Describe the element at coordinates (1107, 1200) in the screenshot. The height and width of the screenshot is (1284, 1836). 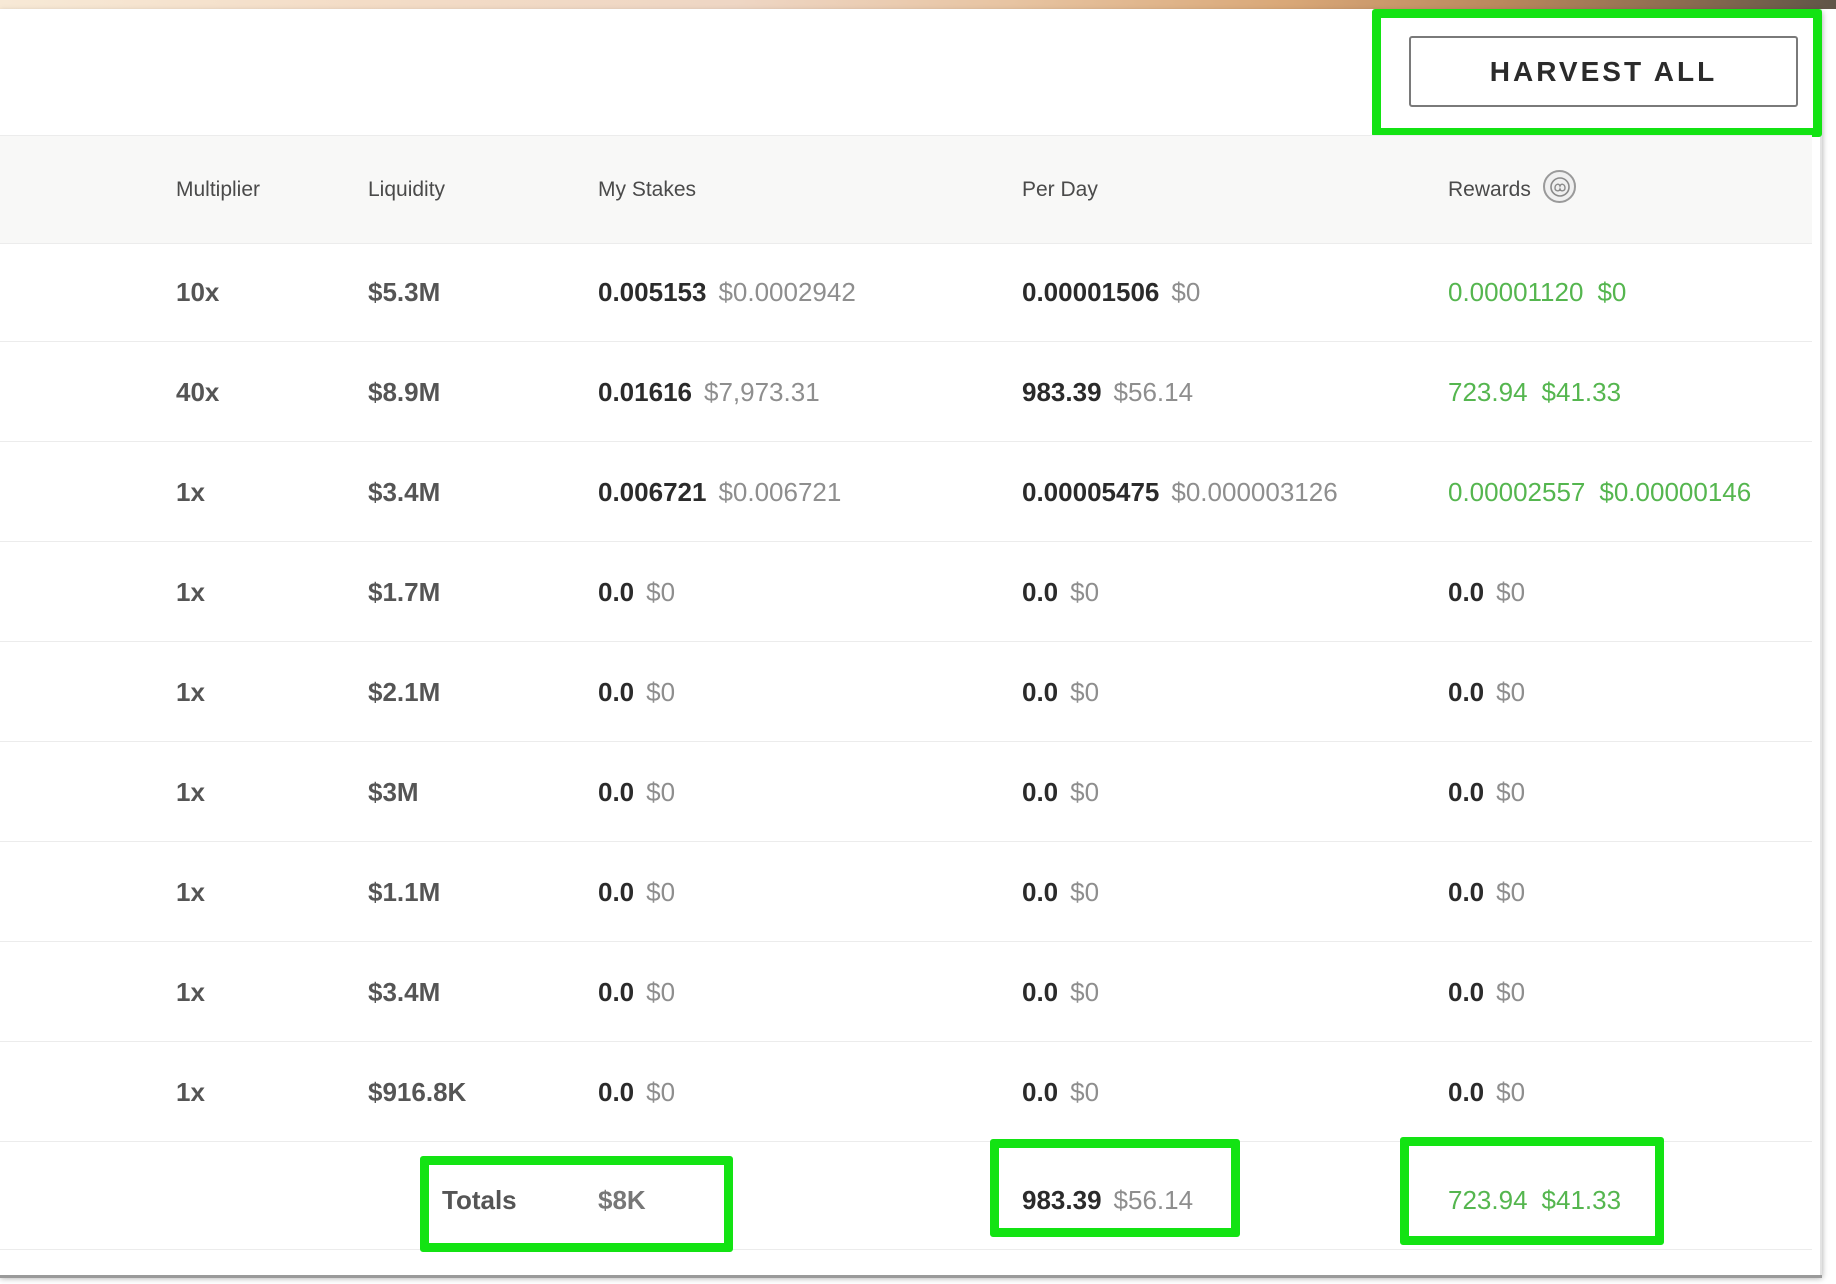
I see `totals-per-day: 983.39 $56.14` at that location.